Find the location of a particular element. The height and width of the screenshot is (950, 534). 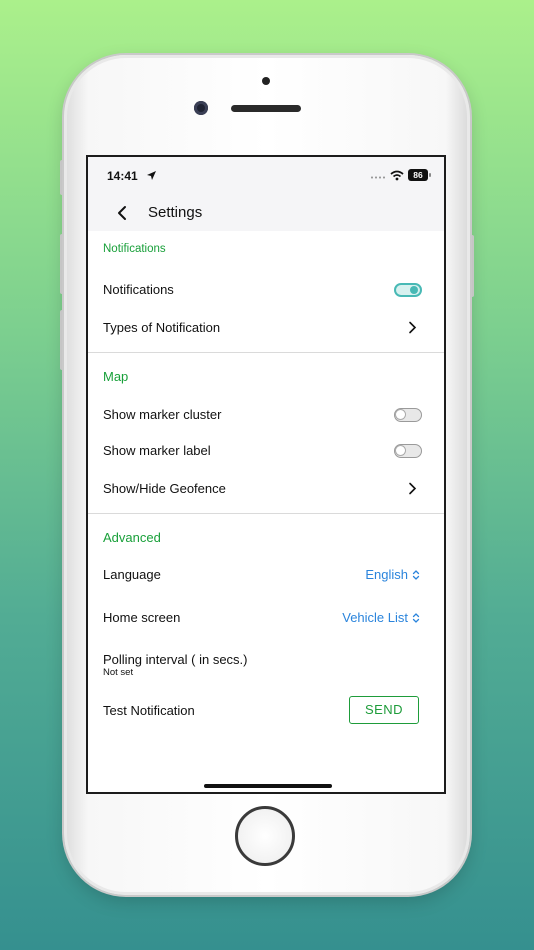

send-test-notification-button: SEND is located at coordinates (384, 710).